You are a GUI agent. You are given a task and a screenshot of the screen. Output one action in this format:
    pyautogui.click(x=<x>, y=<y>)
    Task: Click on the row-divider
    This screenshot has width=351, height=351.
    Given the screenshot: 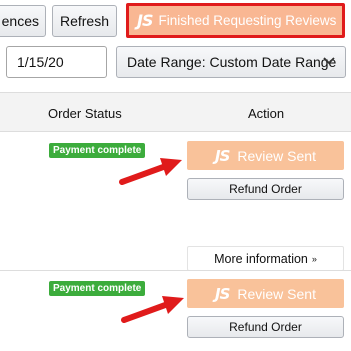 What is the action you would take?
    pyautogui.click(x=175, y=270)
    